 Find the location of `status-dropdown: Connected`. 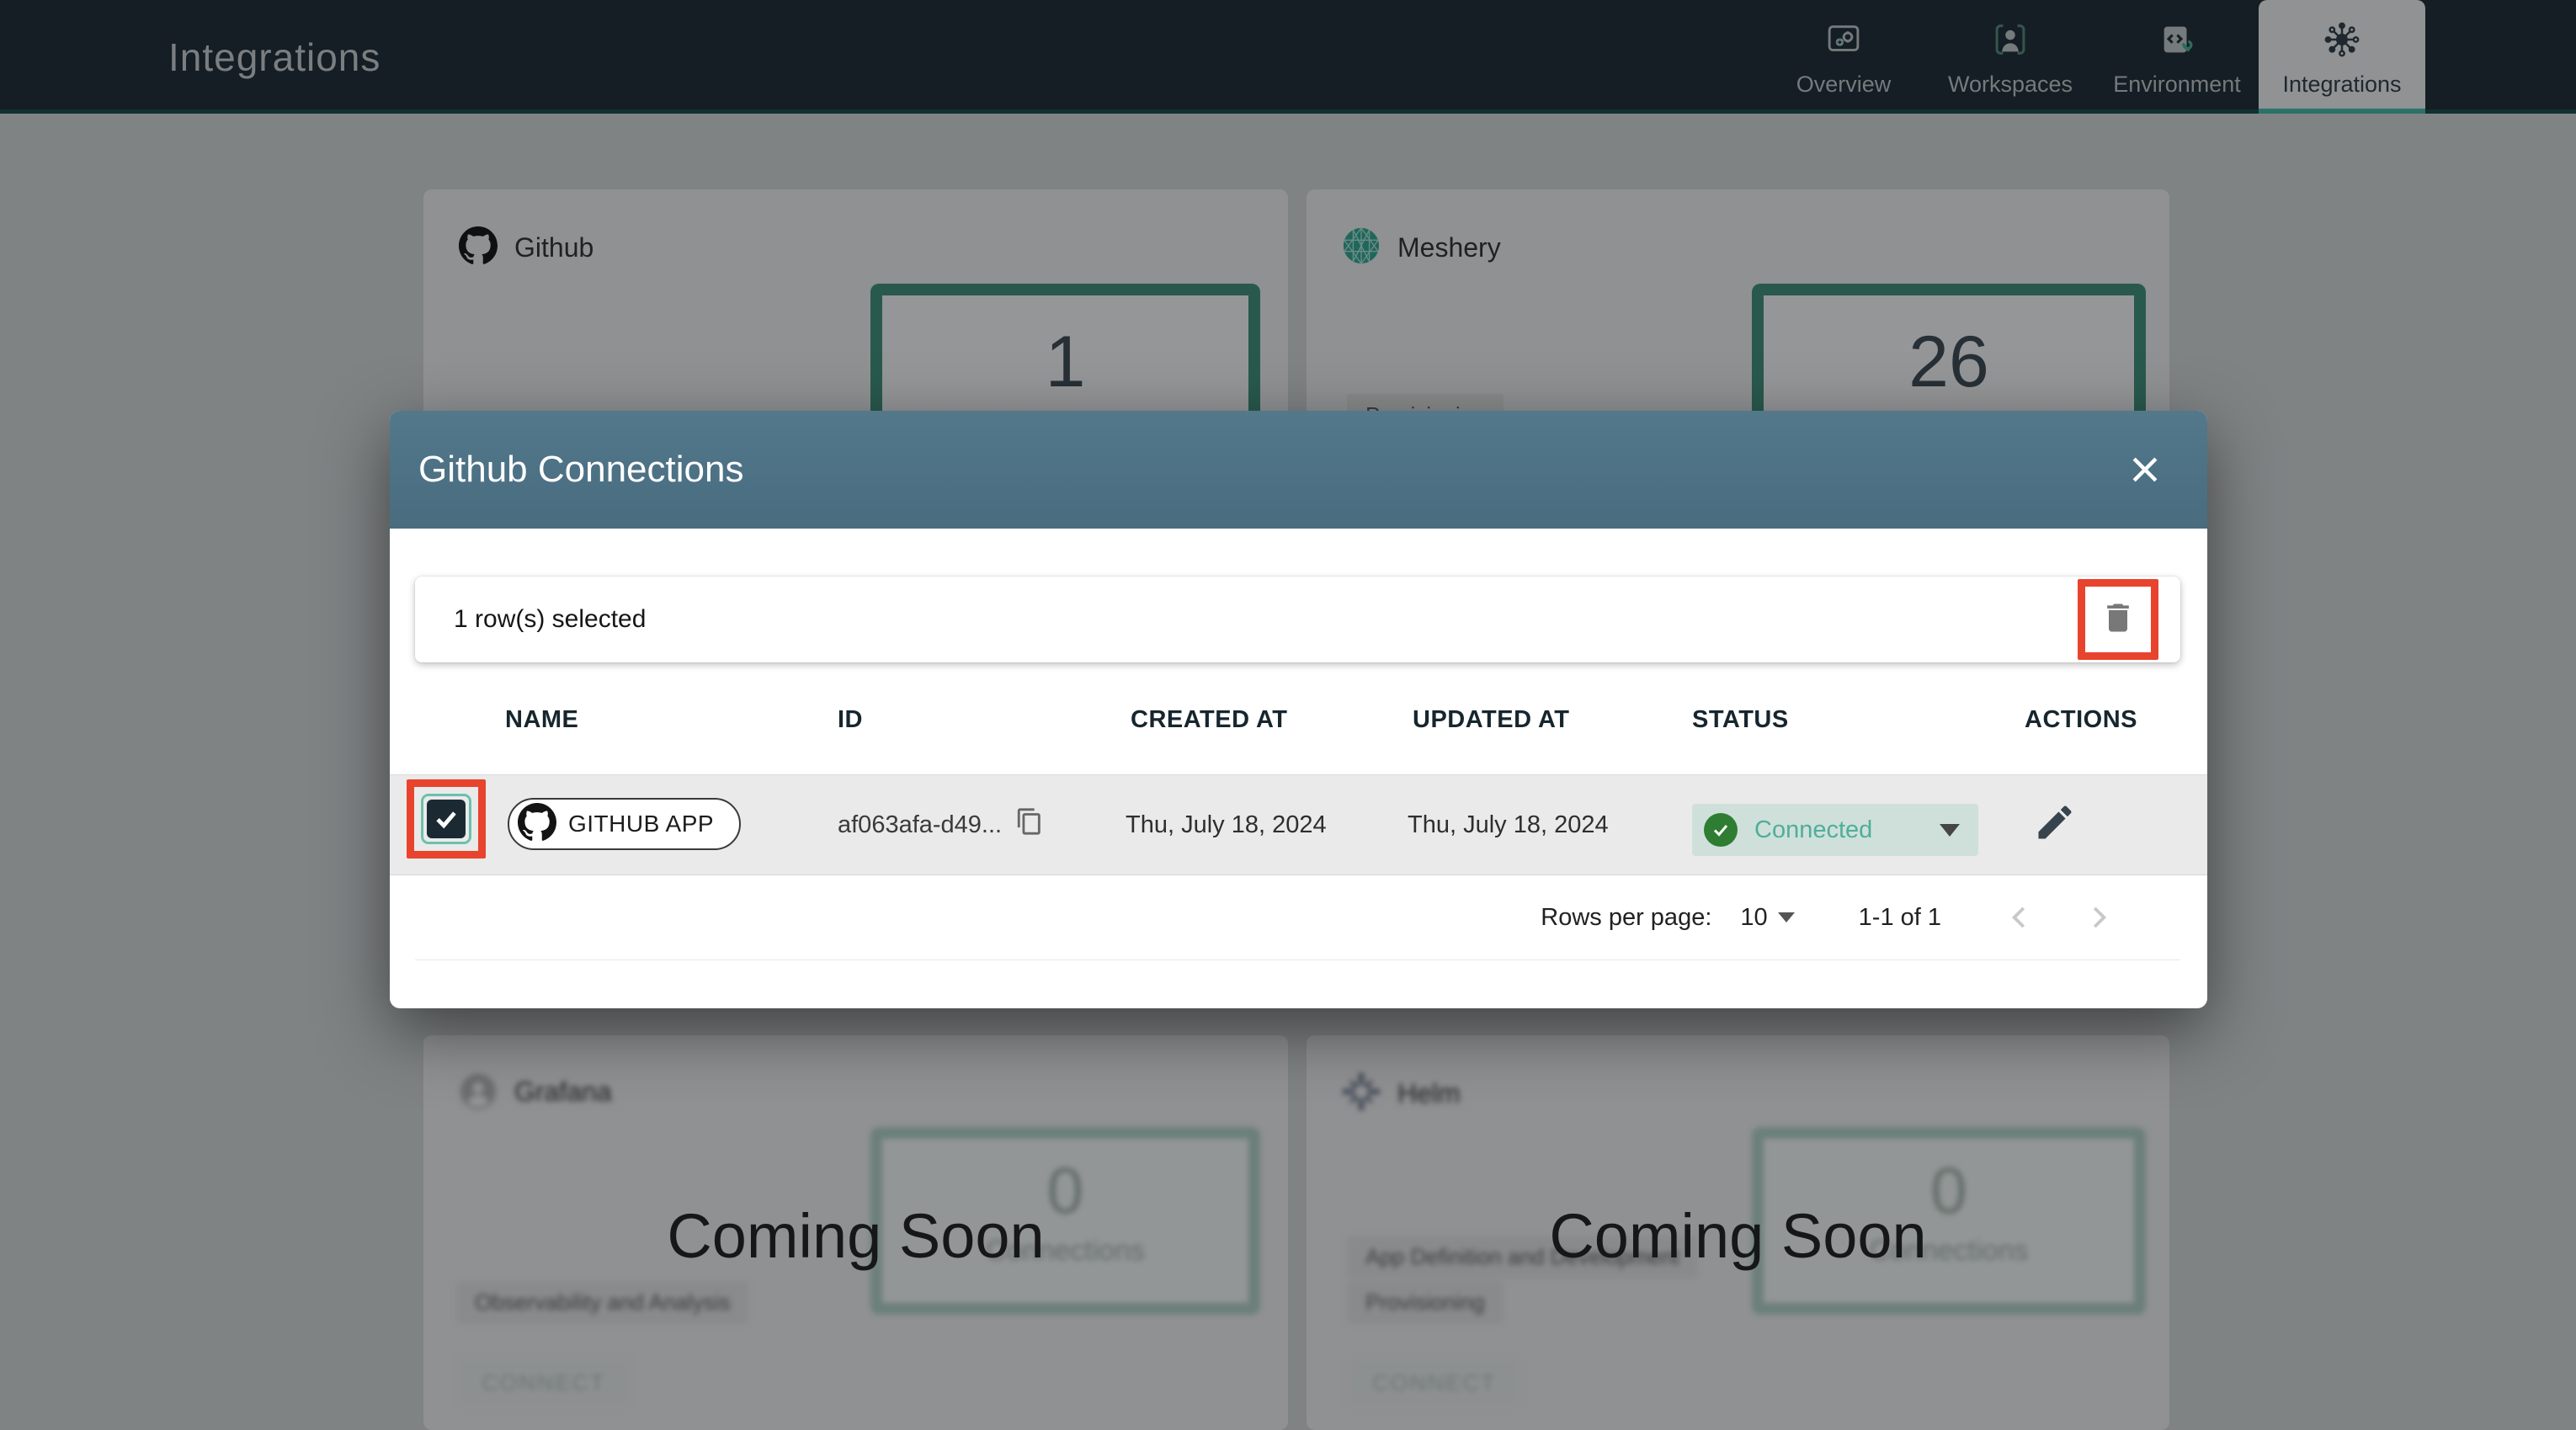

status-dropdown: Connected is located at coordinates (1835, 830).